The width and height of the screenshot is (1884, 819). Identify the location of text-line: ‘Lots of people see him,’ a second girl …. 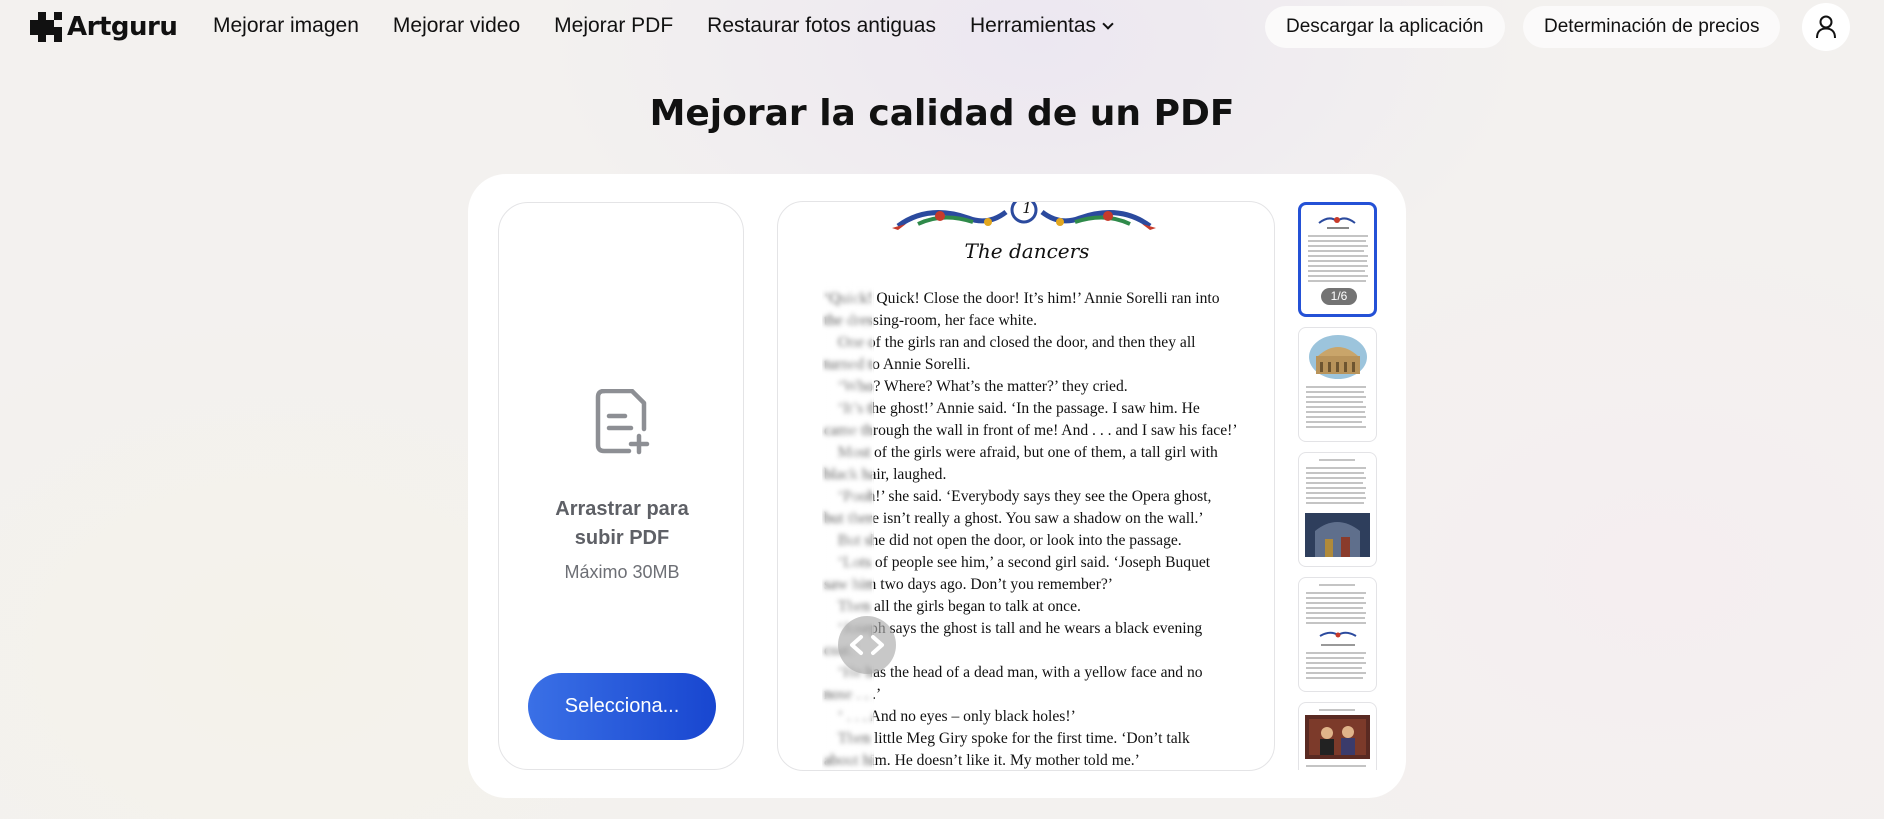
(1024, 562).